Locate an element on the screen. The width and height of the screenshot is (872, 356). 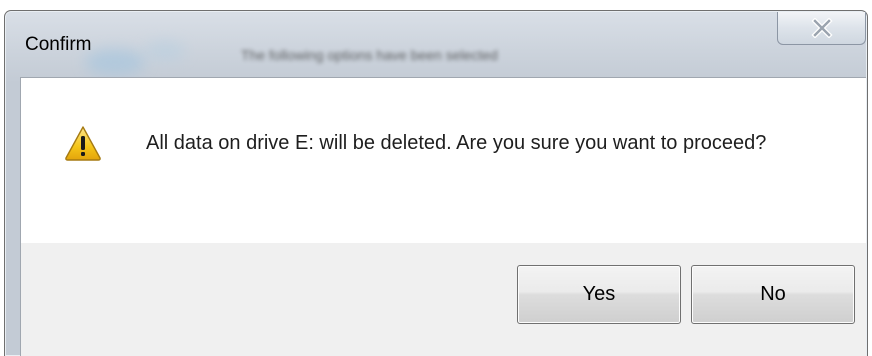
no-button: No is located at coordinates (773, 294).